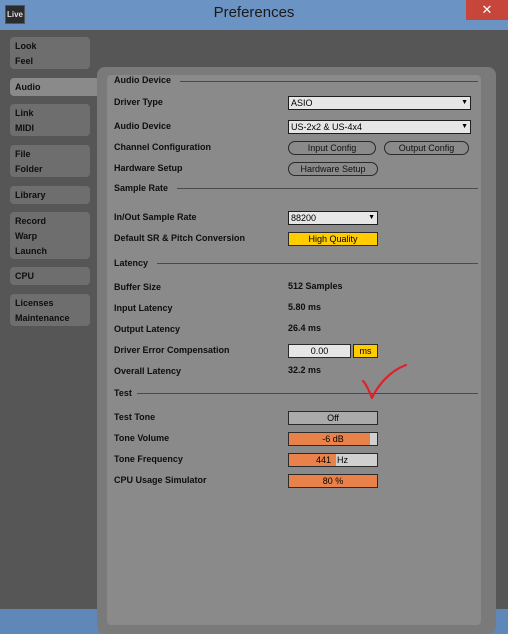 This screenshot has width=508, height=634. What do you see at coordinates (327, 127) in the screenshot?
I see `audio-device-value: US-2x2 & US-4x4` at bounding box center [327, 127].